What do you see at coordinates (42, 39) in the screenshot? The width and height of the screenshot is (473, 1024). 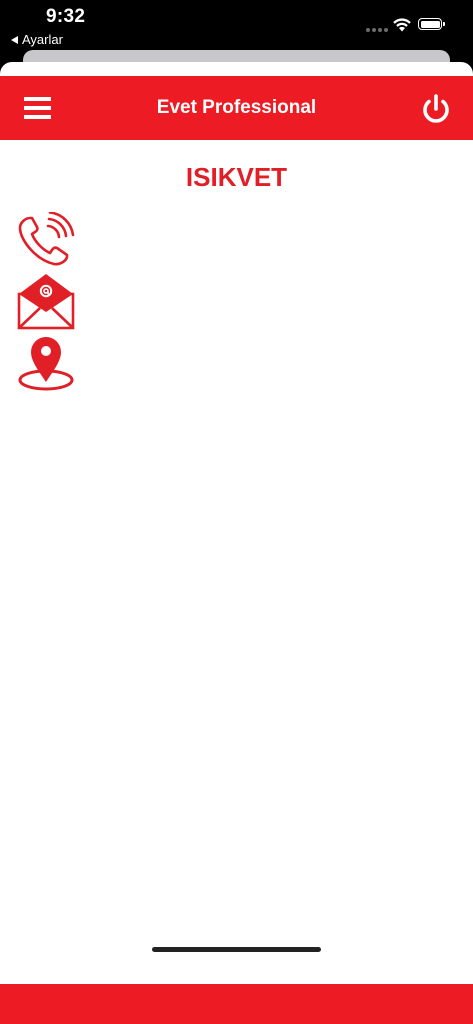 I see `back-label: Ayarlar` at bounding box center [42, 39].